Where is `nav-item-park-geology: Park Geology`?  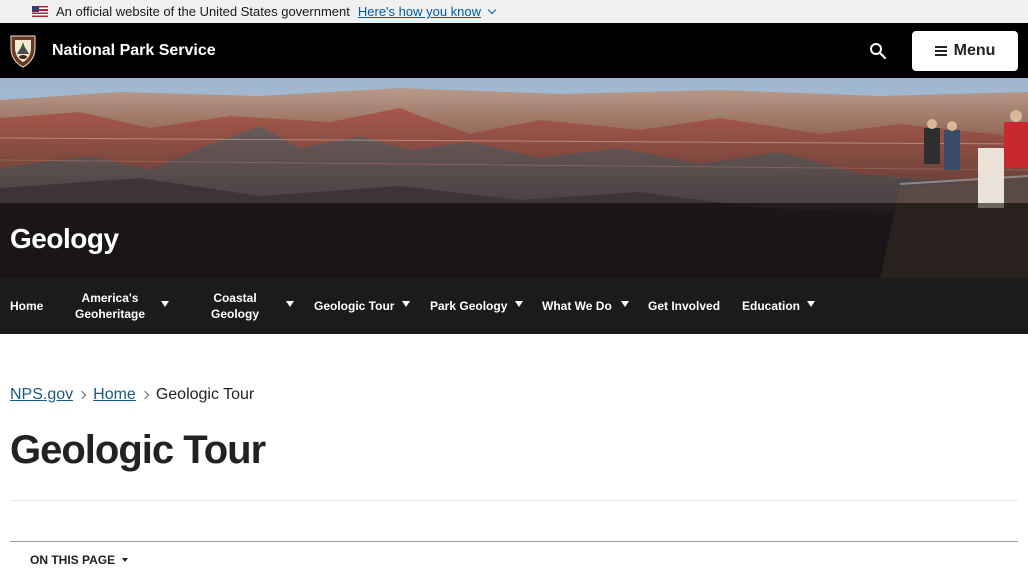
nav-item-park-geology: Park Geology is located at coordinates (468, 306).